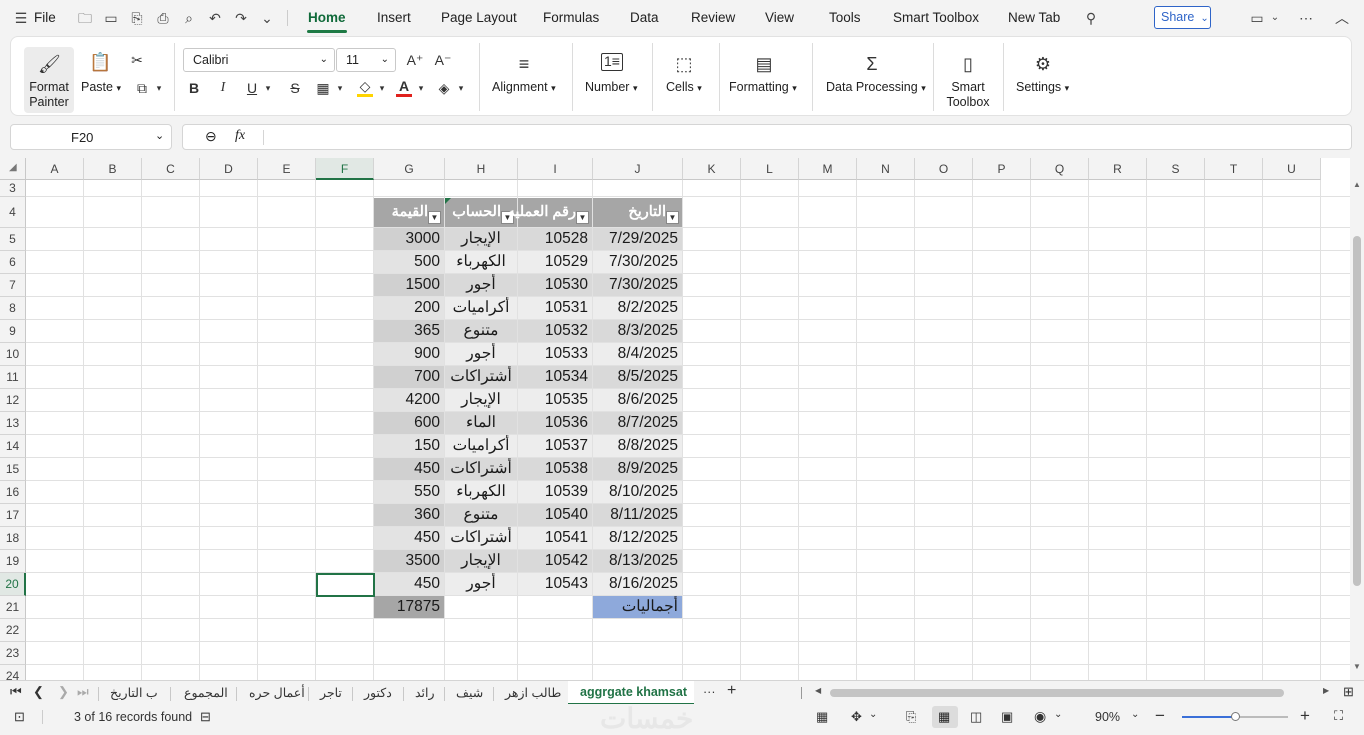 The height and width of the screenshot is (735, 1364). Describe the element at coordinates (345, 585) in the screenshot. I see `selected-cell` at that location.